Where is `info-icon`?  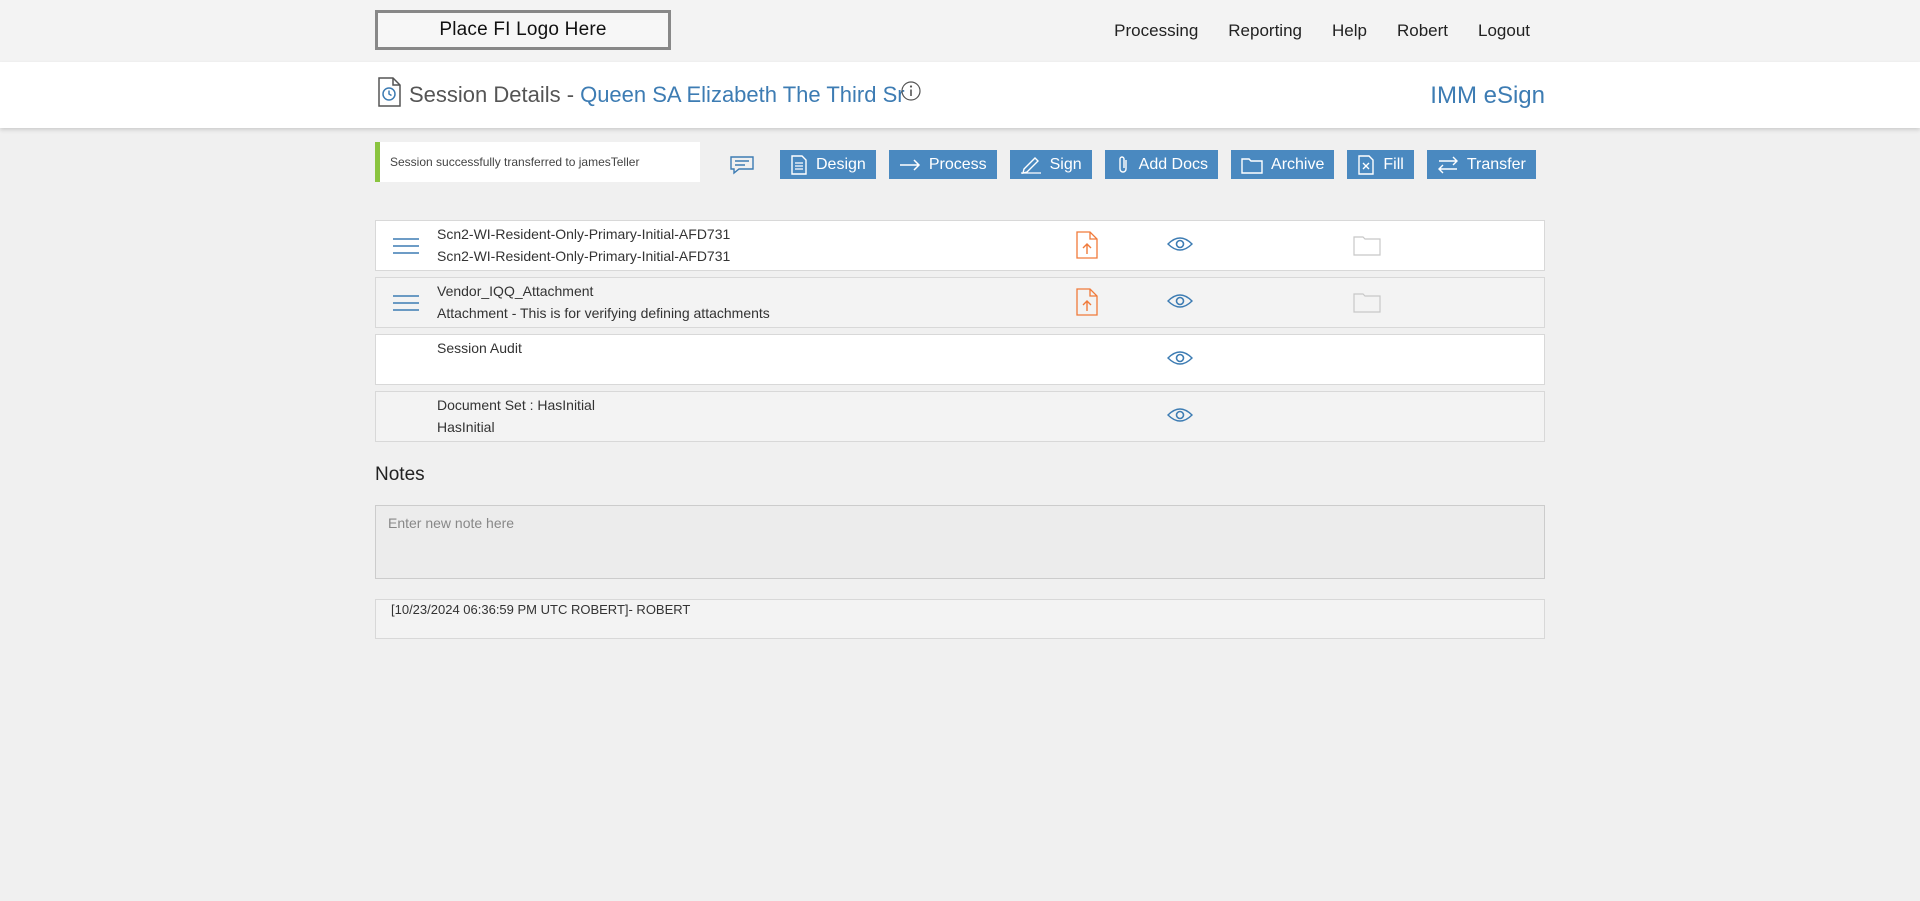 info-icon is located at coordinates (911, 93).